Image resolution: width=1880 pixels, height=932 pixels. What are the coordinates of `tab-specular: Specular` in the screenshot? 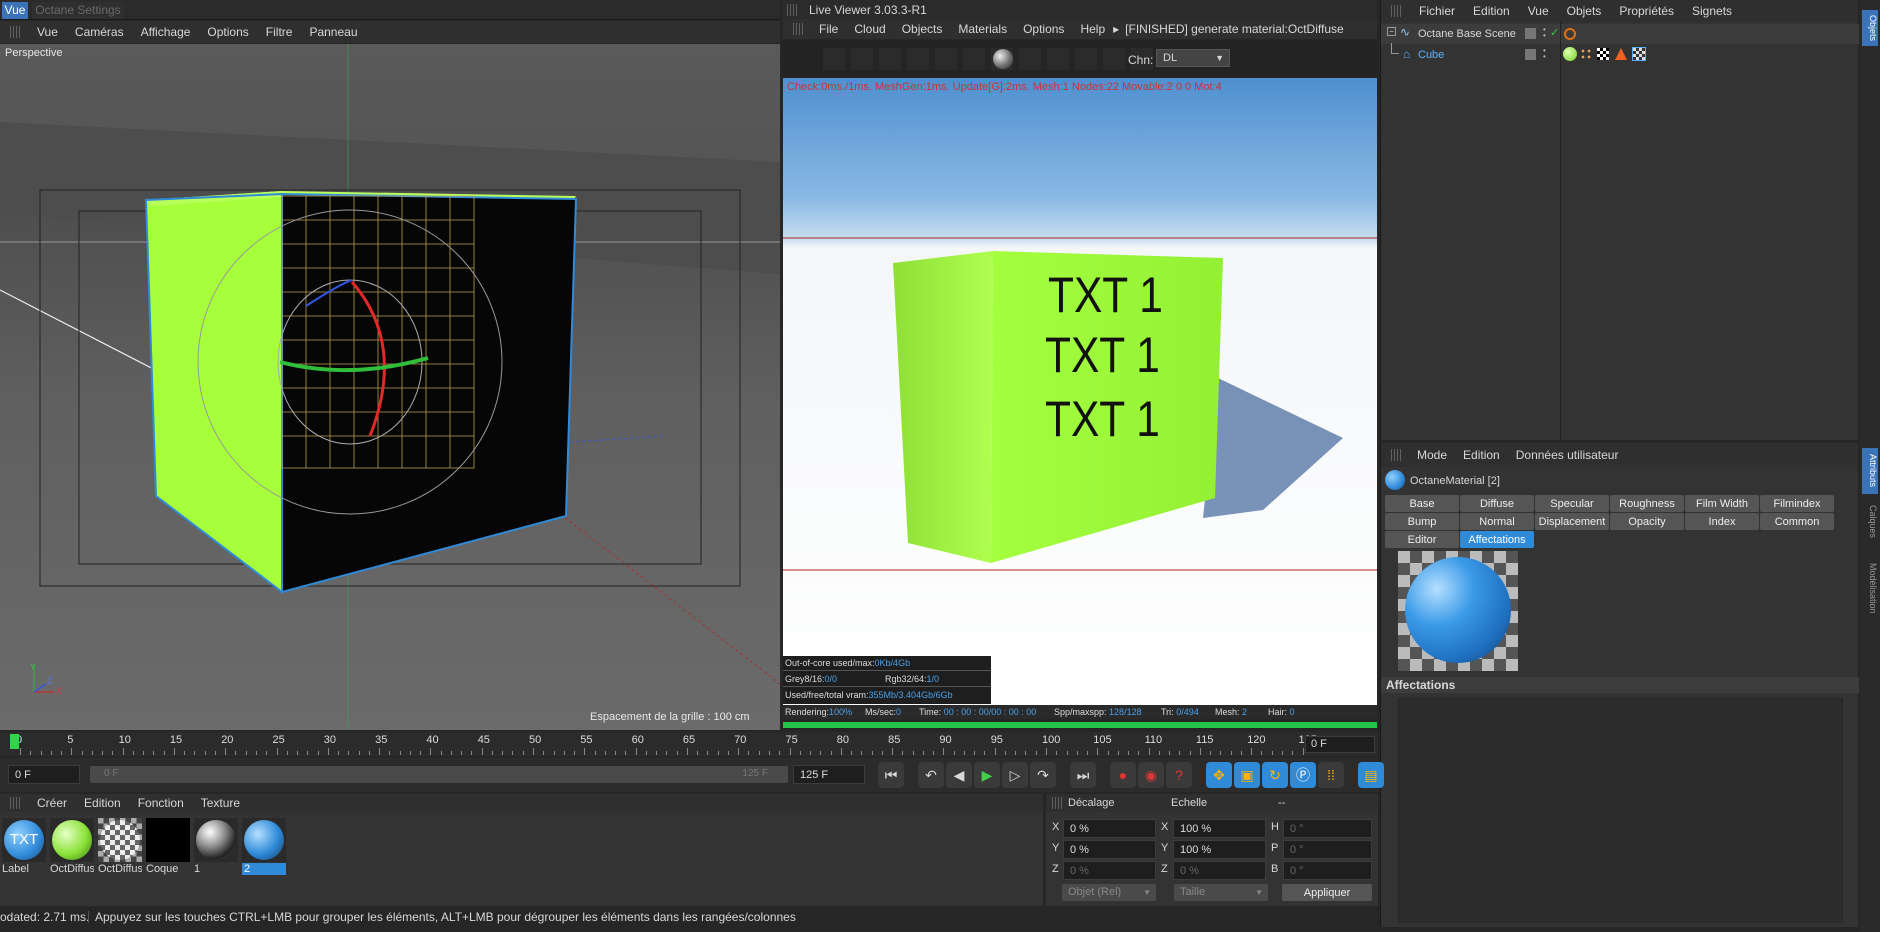 It's located at (1572, 503).